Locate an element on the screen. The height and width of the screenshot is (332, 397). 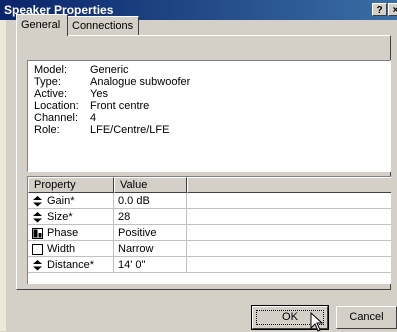
mouse-cursor-icon is located at coordinates (317, 322).